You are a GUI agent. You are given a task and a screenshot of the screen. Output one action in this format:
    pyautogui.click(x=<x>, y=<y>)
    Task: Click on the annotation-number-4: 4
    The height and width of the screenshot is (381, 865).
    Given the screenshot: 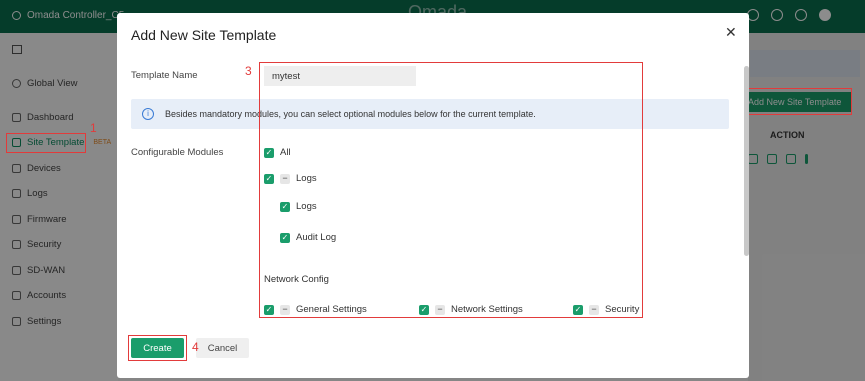 What is the action you would take?
    pyautogui.click(x=195, y=347)
    